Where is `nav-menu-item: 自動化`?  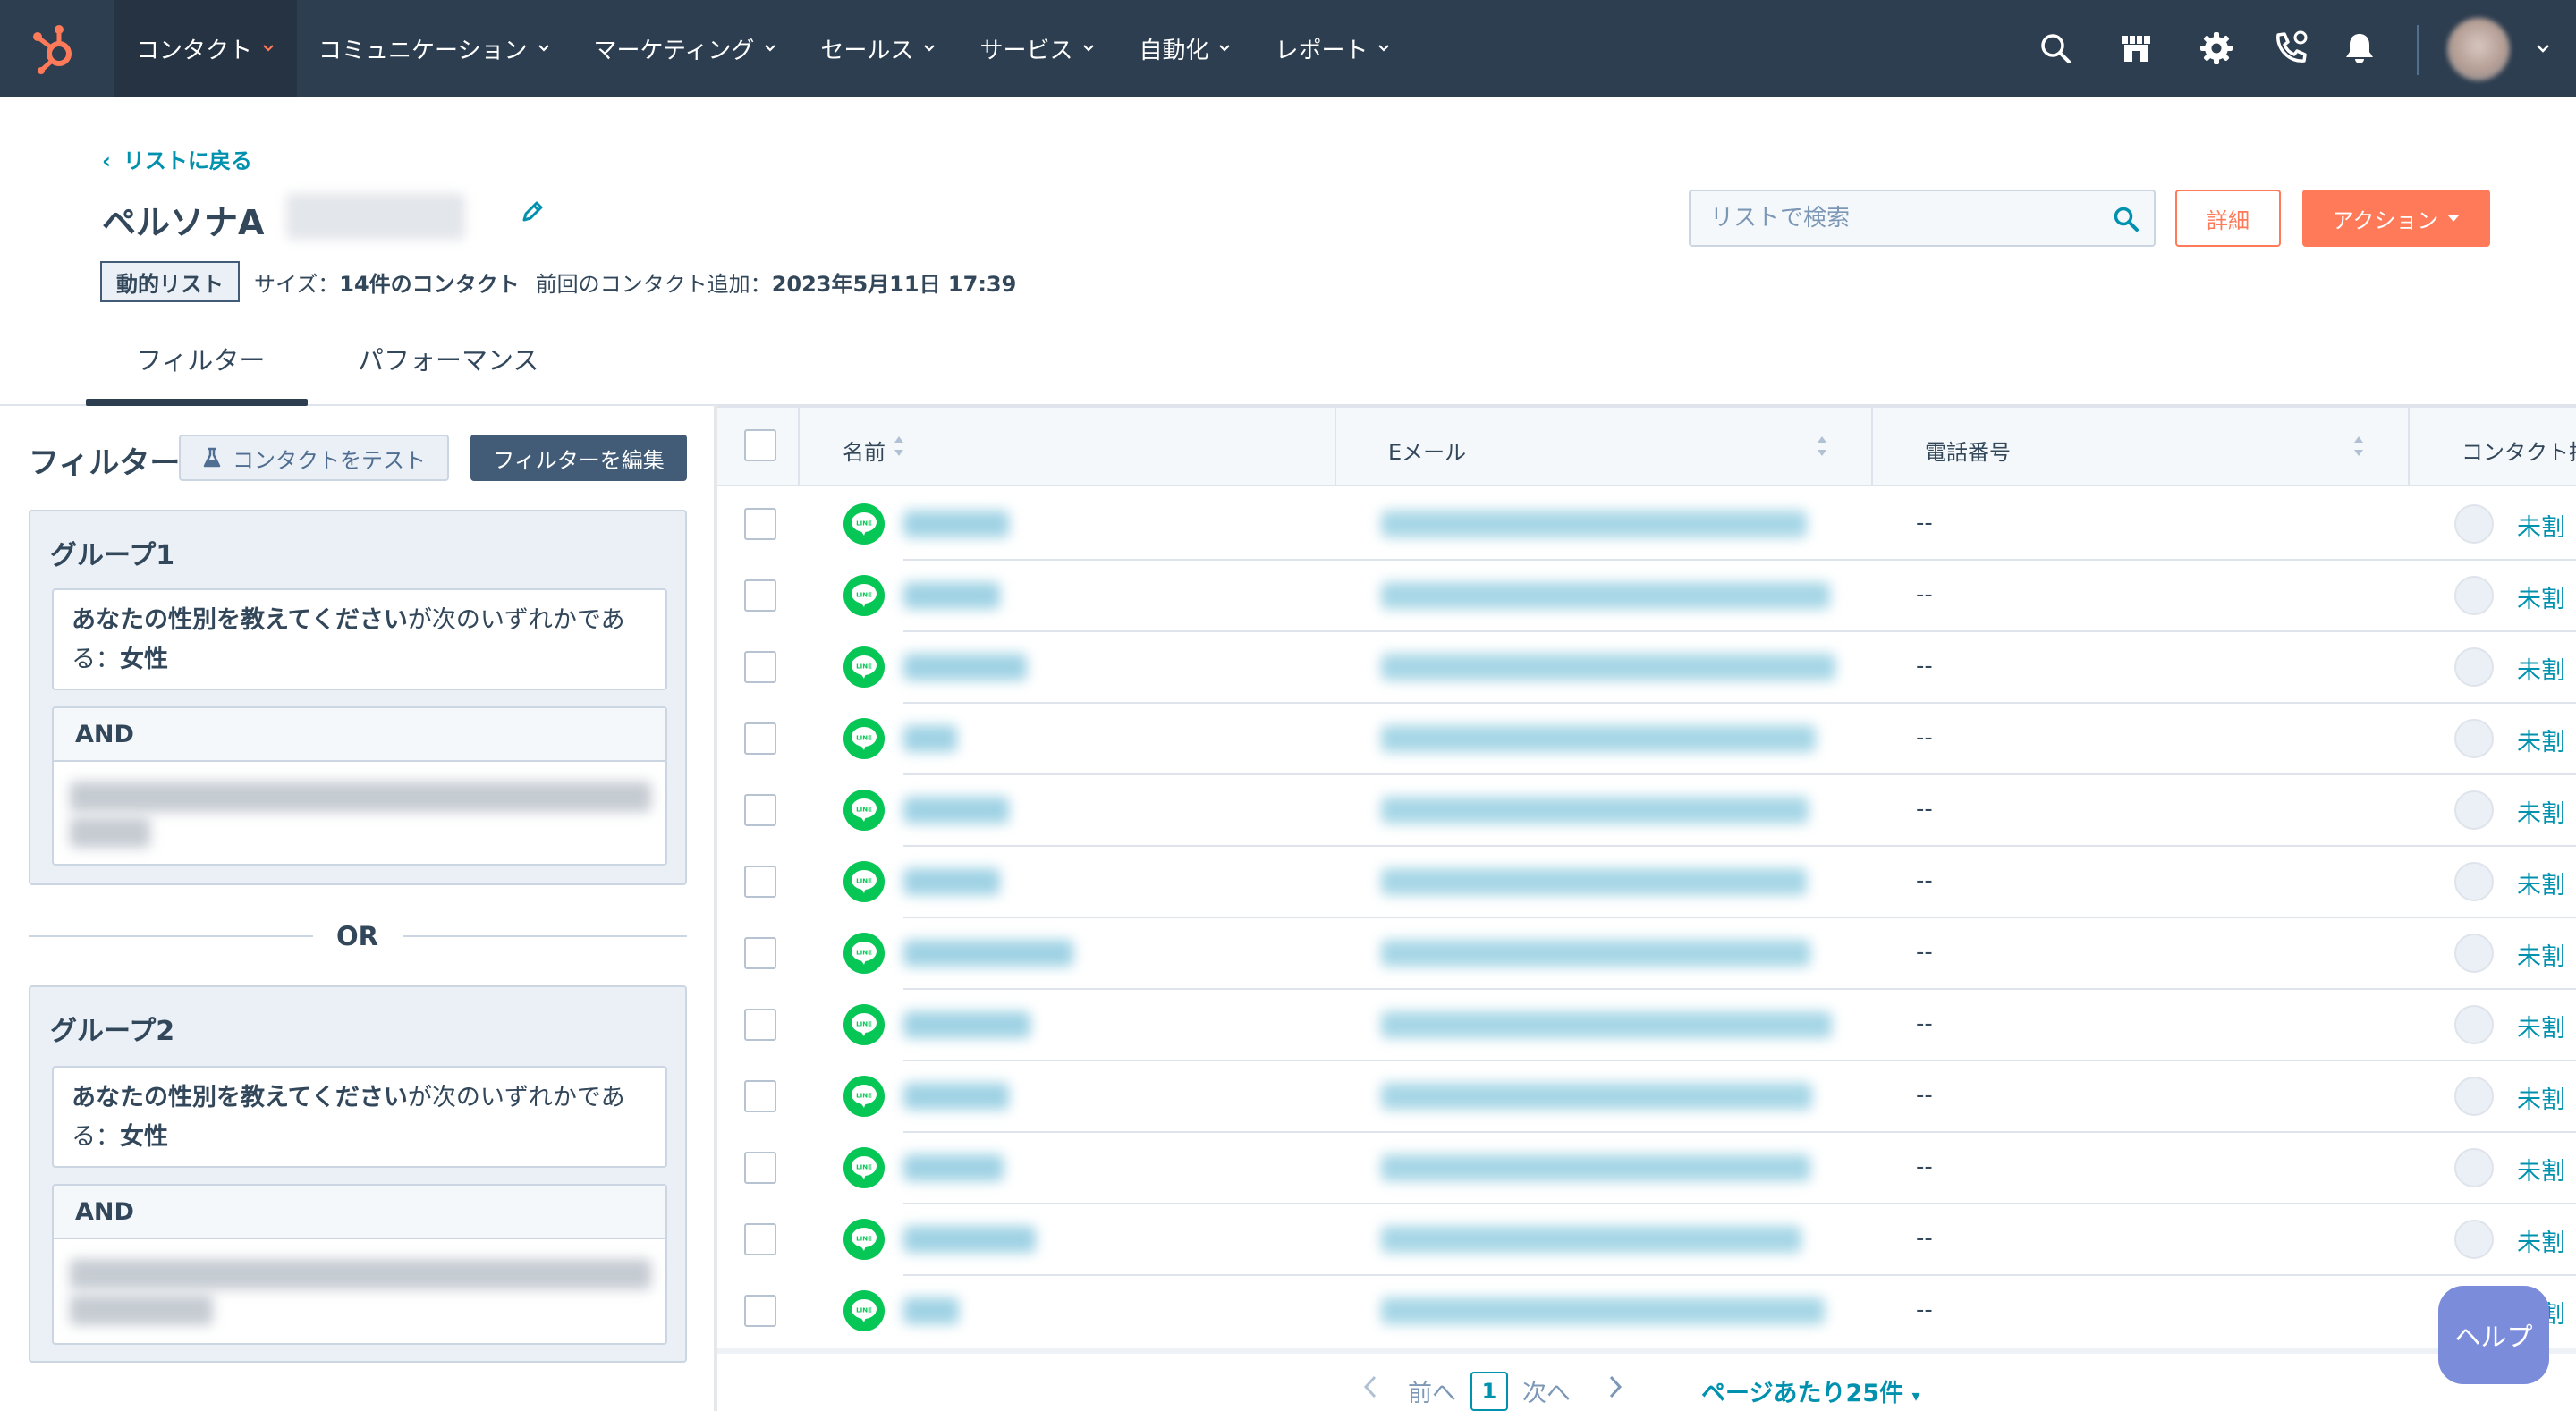 nav-menu-item: 自動化 is located at coordinates (1185, 49).